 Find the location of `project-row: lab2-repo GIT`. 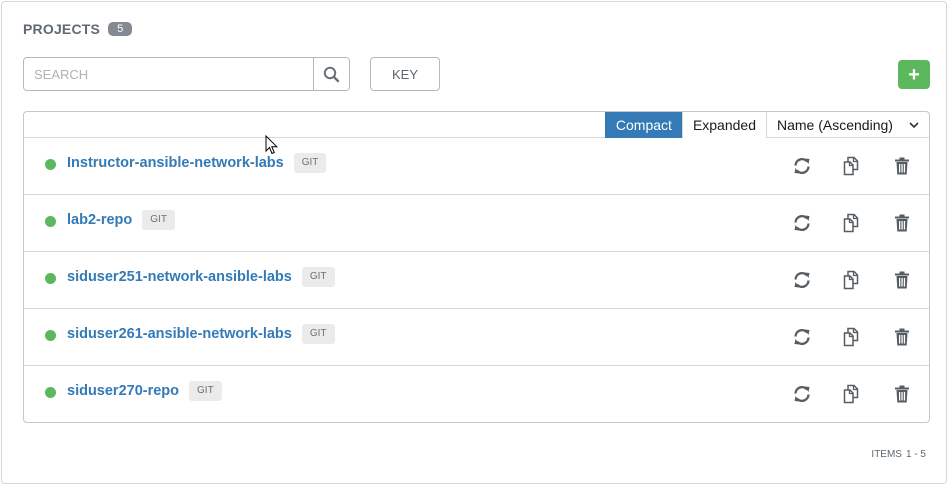

project-row: lab2-repo GIT is located at coordinates (476, 223).